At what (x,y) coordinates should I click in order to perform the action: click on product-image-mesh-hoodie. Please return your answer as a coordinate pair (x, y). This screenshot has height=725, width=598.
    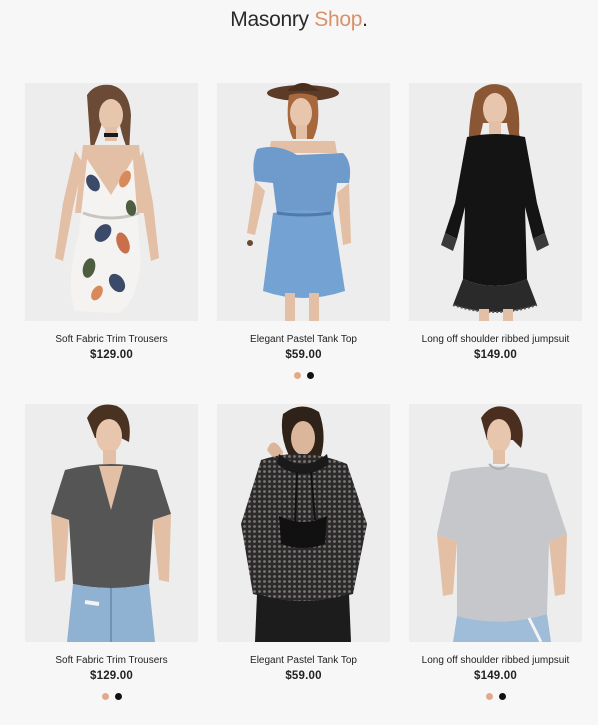
    Looking at the image, I should click on (303, 523).